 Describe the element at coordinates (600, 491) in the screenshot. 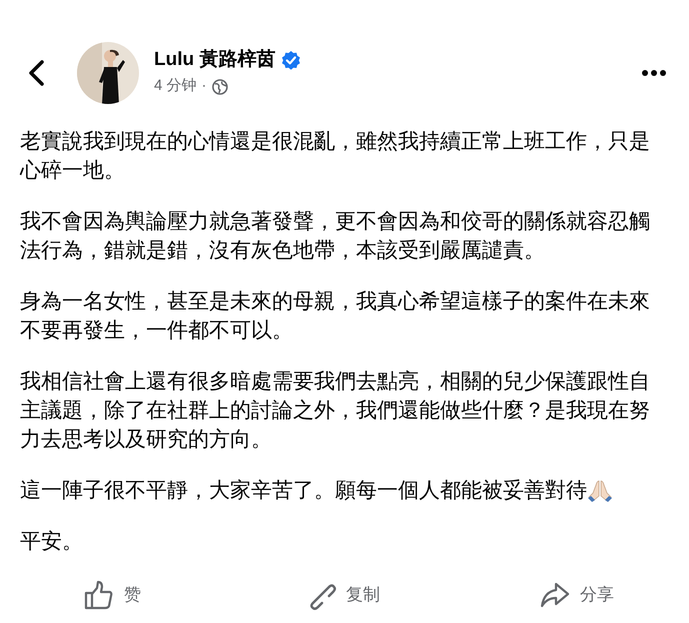

I see `praying-hands-icon` at that location.